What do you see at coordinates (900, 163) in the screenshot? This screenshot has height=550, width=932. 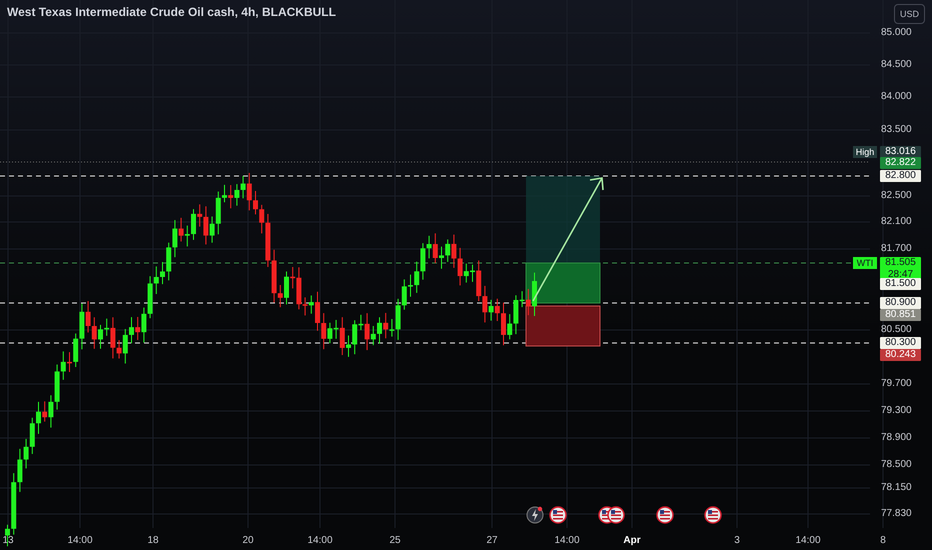 I see `price-tag: 82.822` at bounding box center [900, 163].